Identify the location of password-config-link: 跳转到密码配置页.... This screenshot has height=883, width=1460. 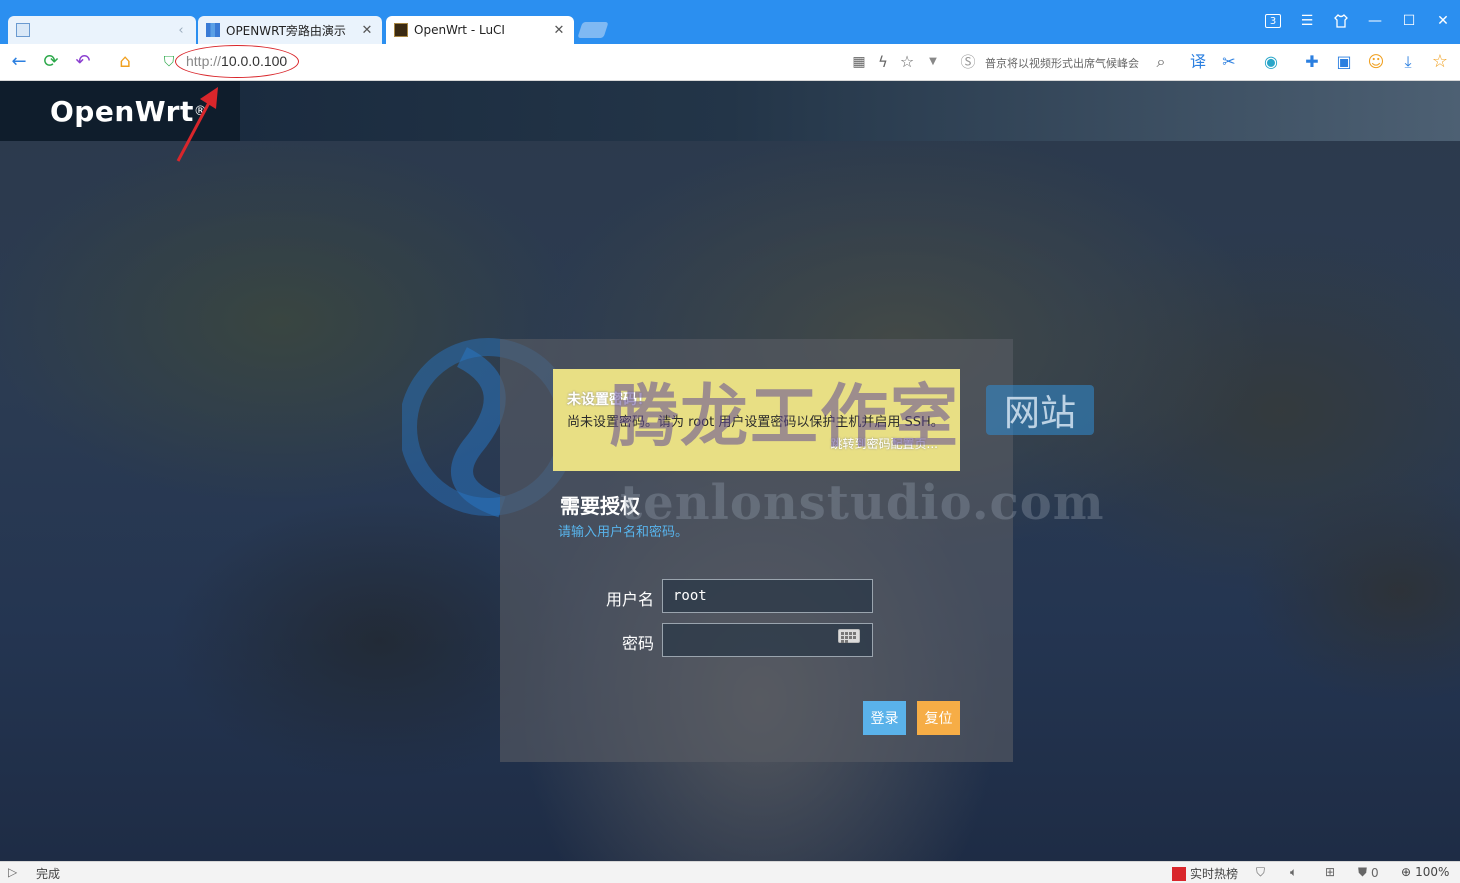
(884, 443).